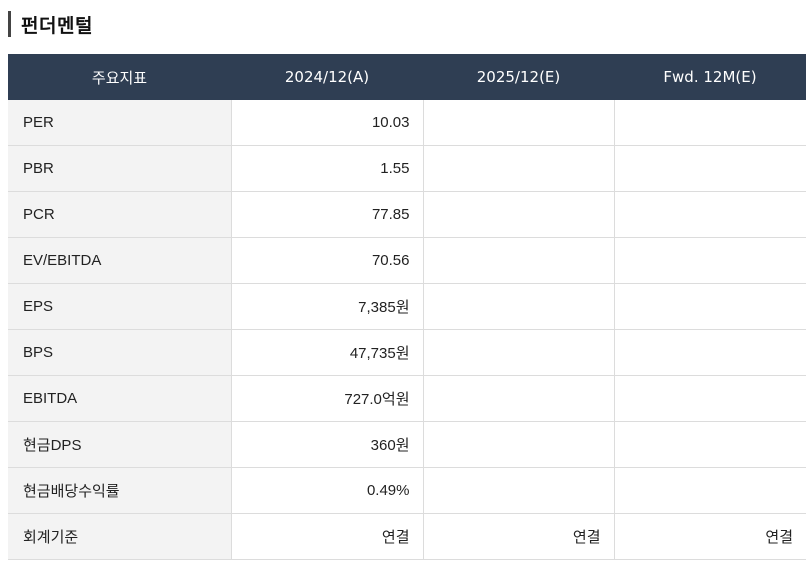  What do you see at coordinates (120, 536) in the screenshot?
I see `row-label: 회계기준` at bounding box center [120, 536].